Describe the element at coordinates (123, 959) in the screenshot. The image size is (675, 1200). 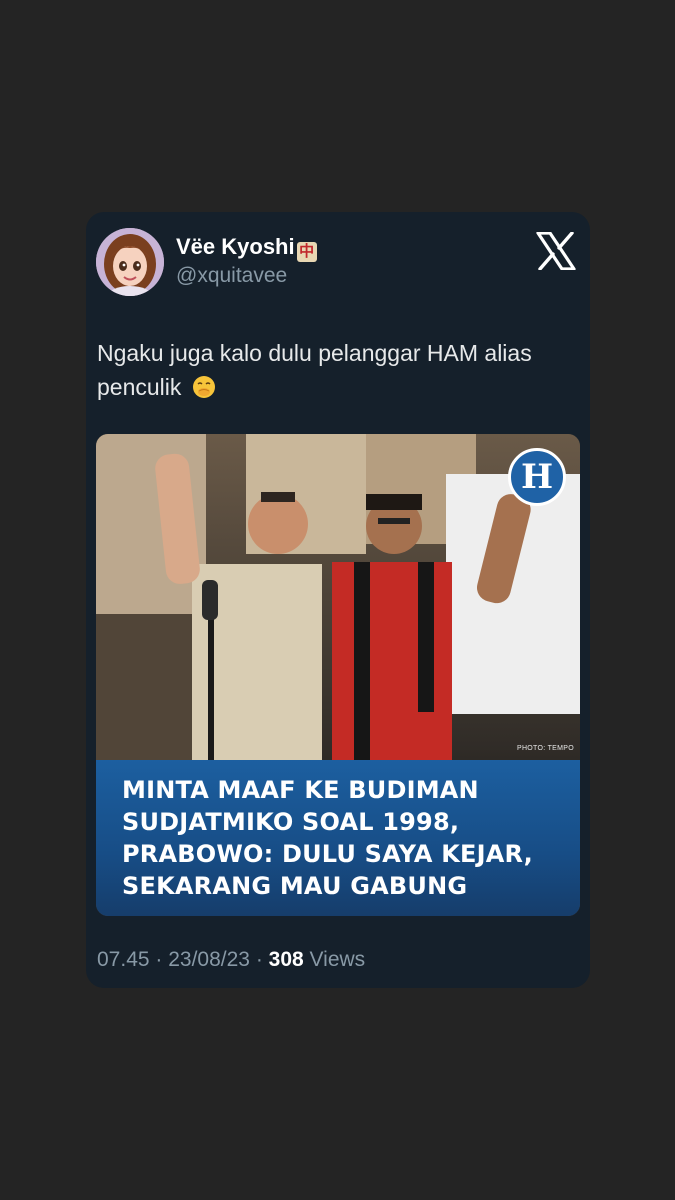
I see `tweet-time: 07.45` at that location.